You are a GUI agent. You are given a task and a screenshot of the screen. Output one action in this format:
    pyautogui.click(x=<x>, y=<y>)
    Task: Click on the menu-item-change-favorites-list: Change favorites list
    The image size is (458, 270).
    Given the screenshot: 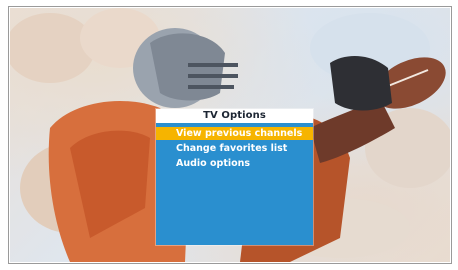 What is the action you would take?
    pyautogui.click(x=234, y=148)
    